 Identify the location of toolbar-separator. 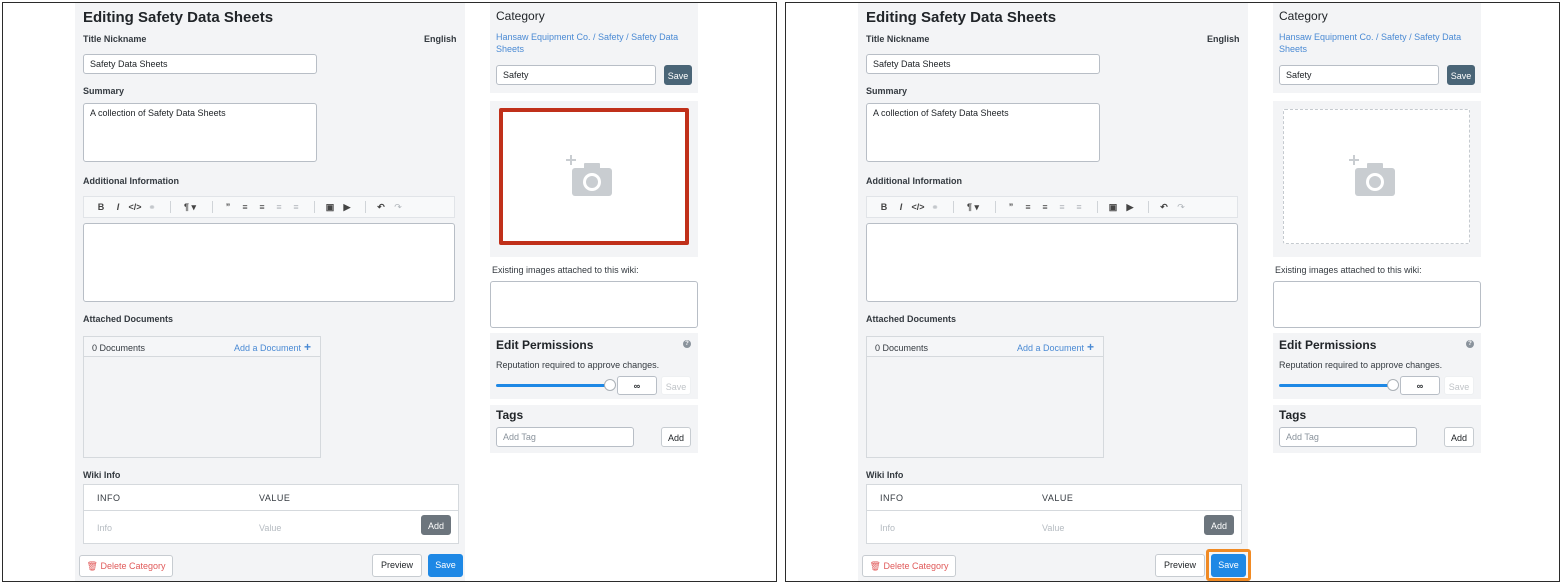
(1097, 207).